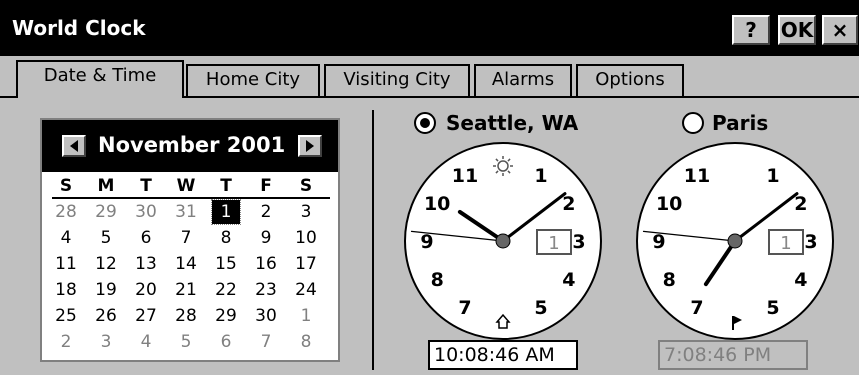  I want to click on prev-month-button, so click(74, 146).